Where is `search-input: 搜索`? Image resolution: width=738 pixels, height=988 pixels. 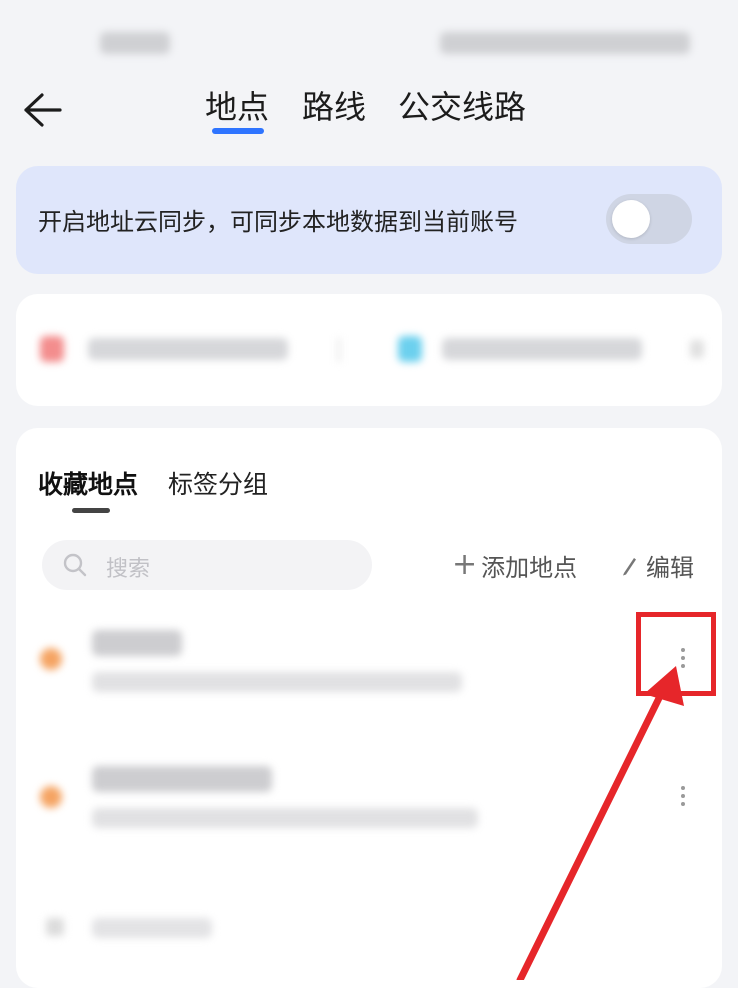
search-input: 搜索 is located at coordinates (207, 565).